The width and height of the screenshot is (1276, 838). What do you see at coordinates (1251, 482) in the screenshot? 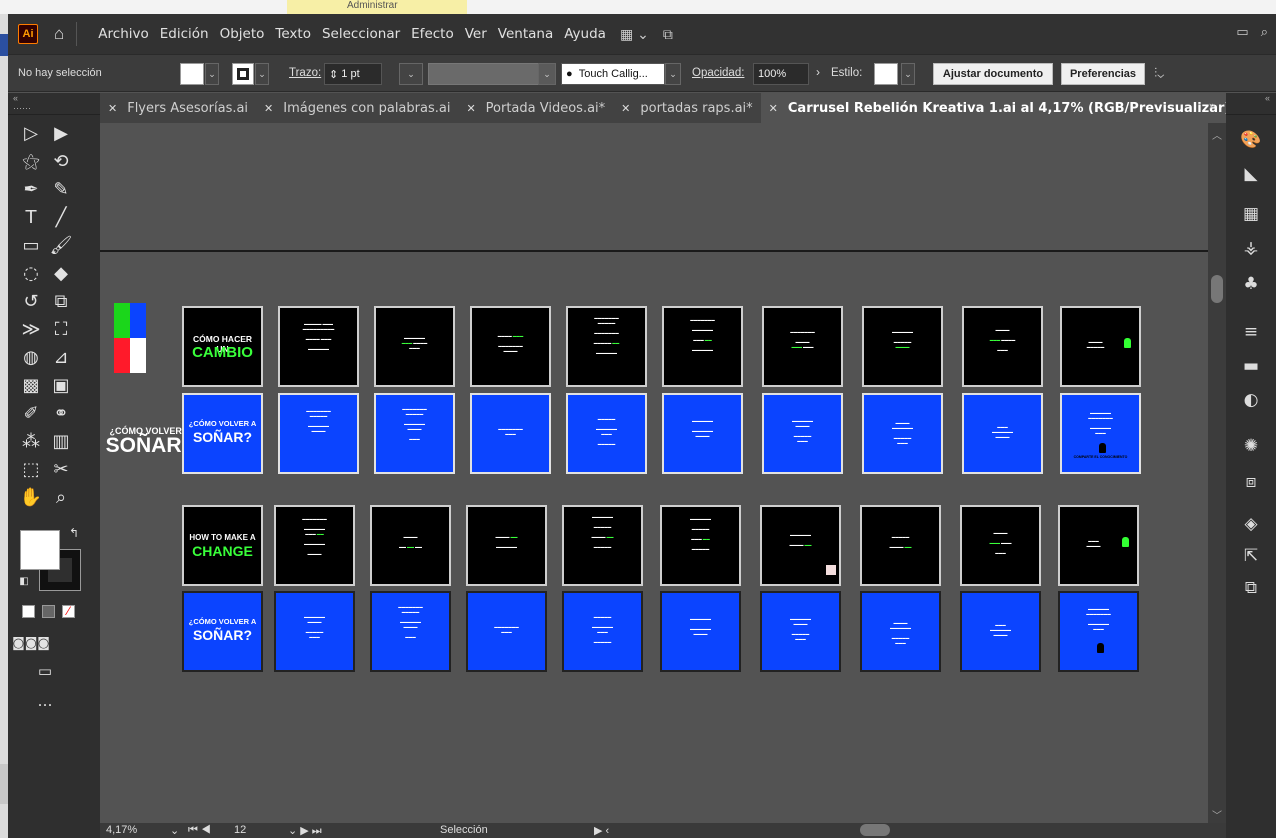
I see `graphic-styles-icon: ⧈` at bounding box center [1251, 482].